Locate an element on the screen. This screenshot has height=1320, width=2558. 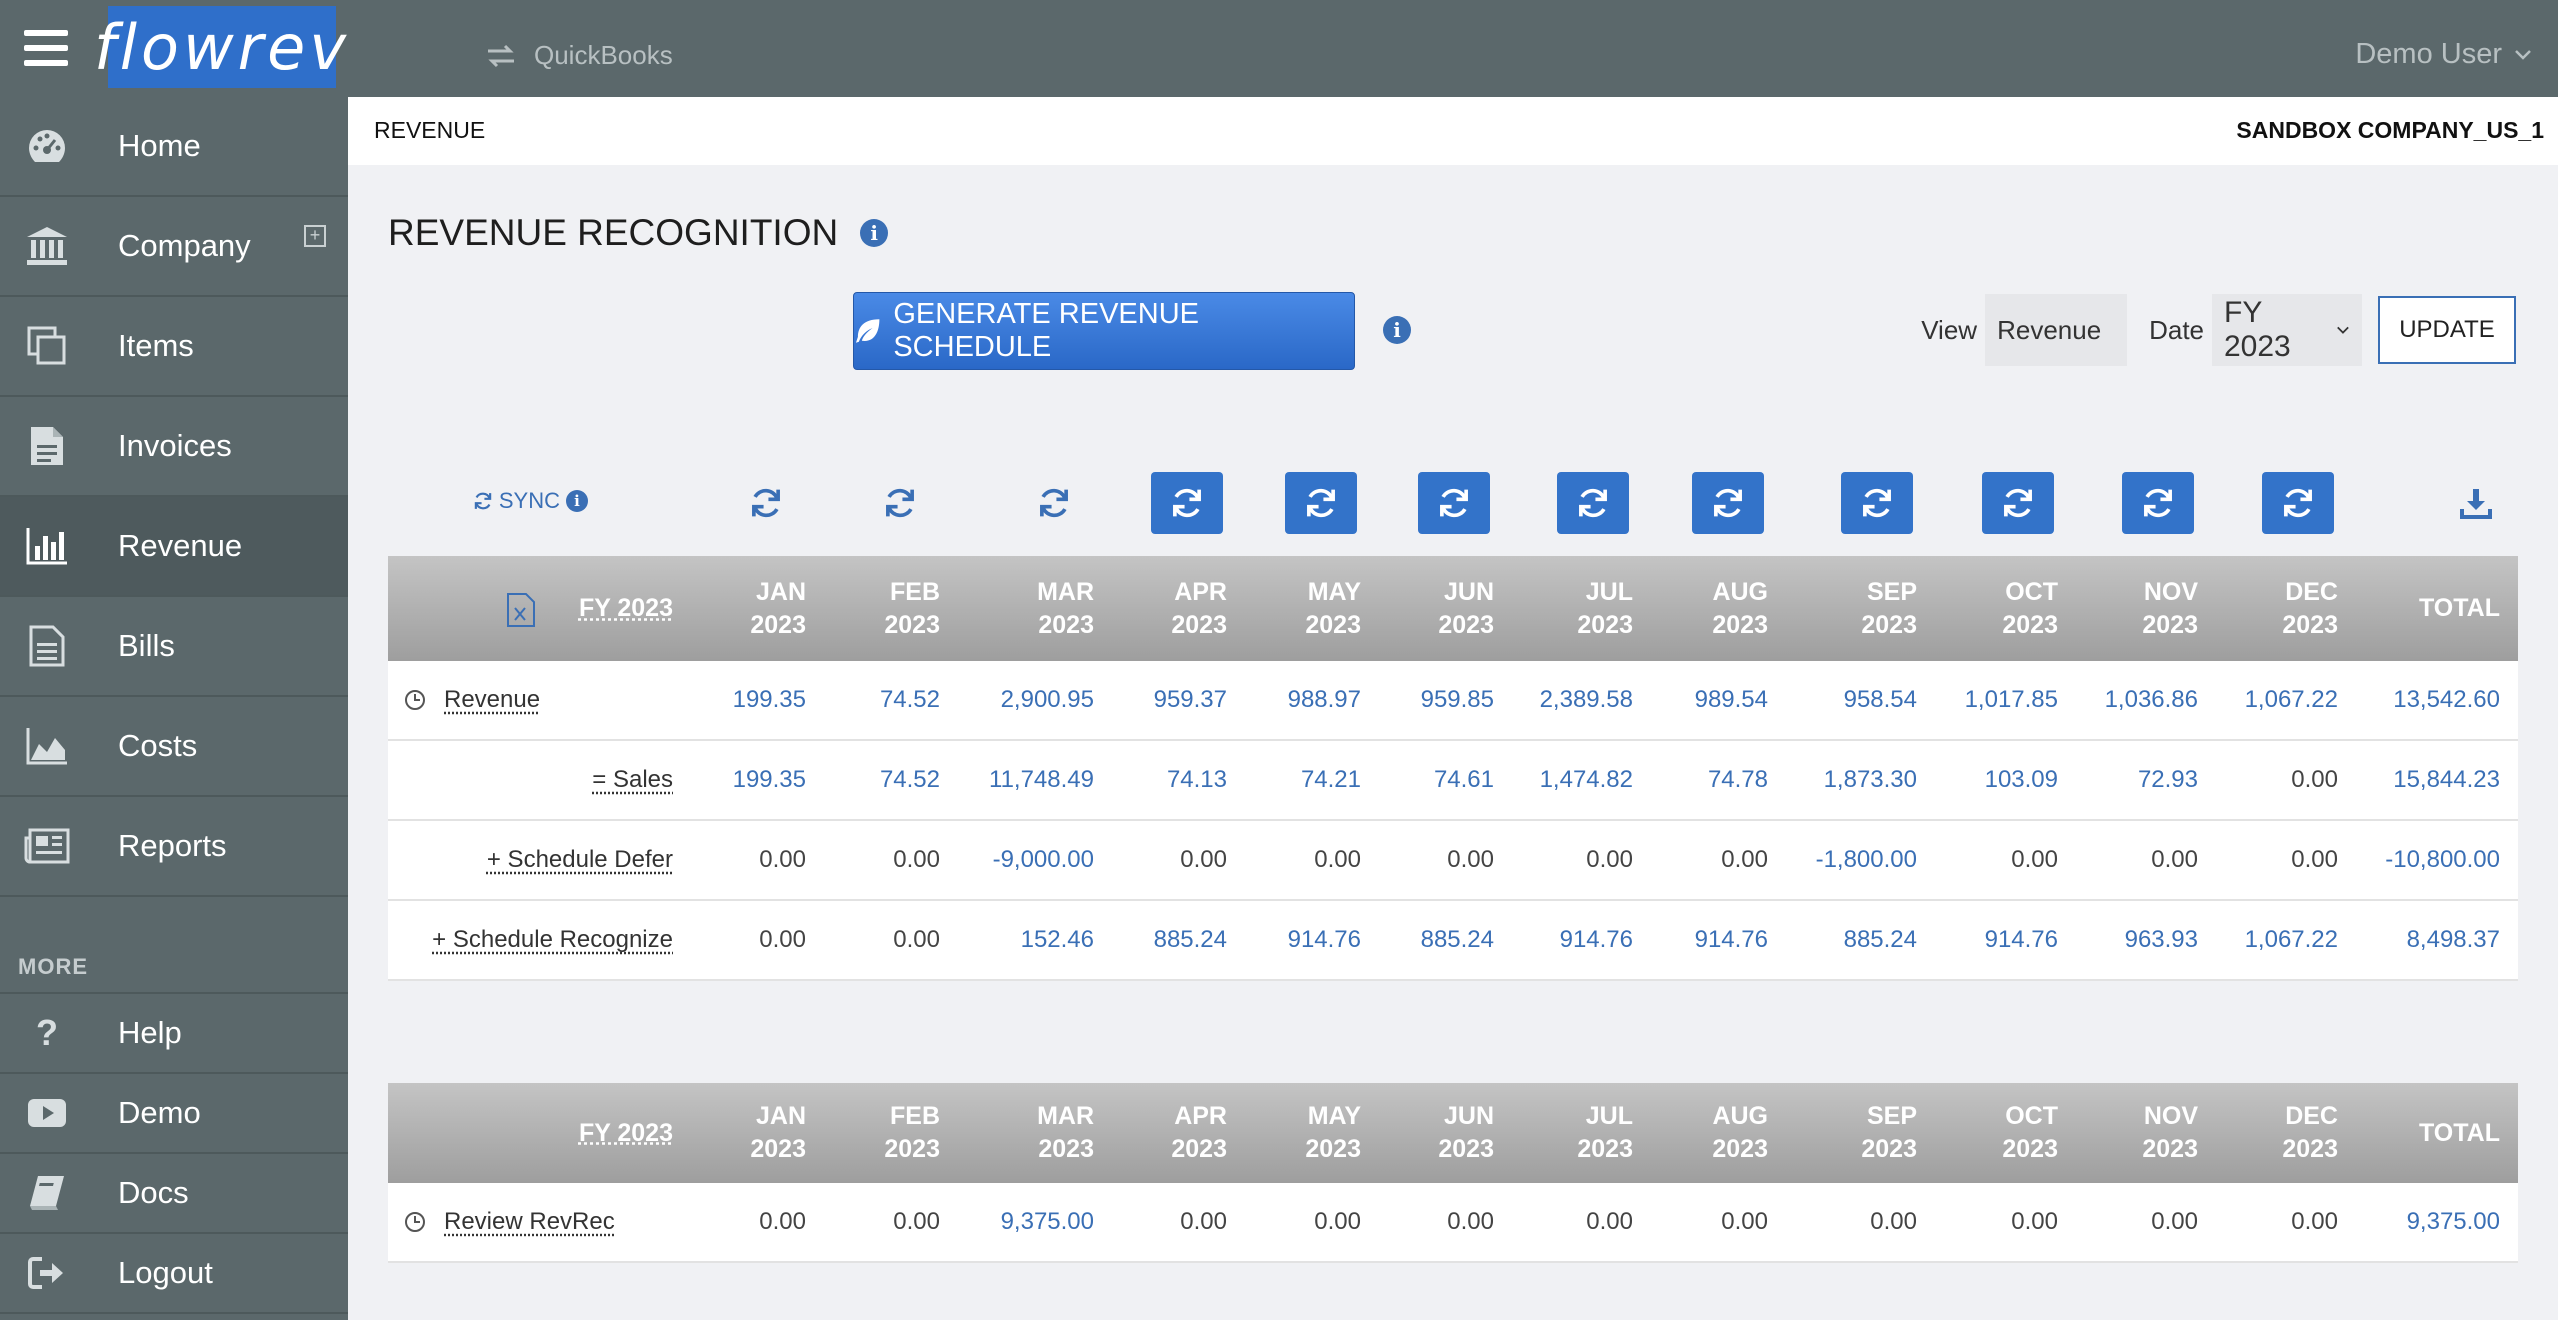
row-label: Review RevRec is located at coordinates (529, 1222).